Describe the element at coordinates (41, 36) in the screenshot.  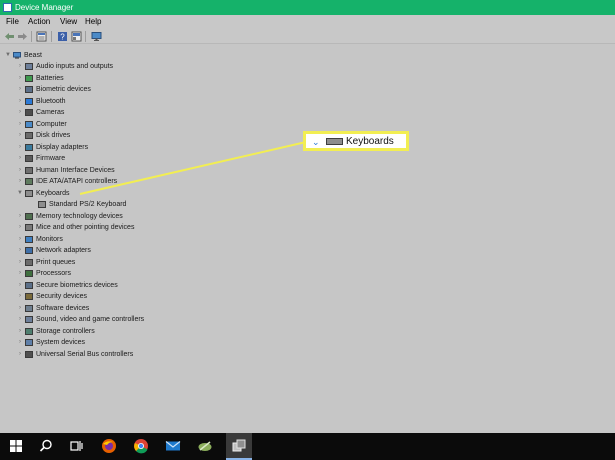
I see `properties-icon` at that location.